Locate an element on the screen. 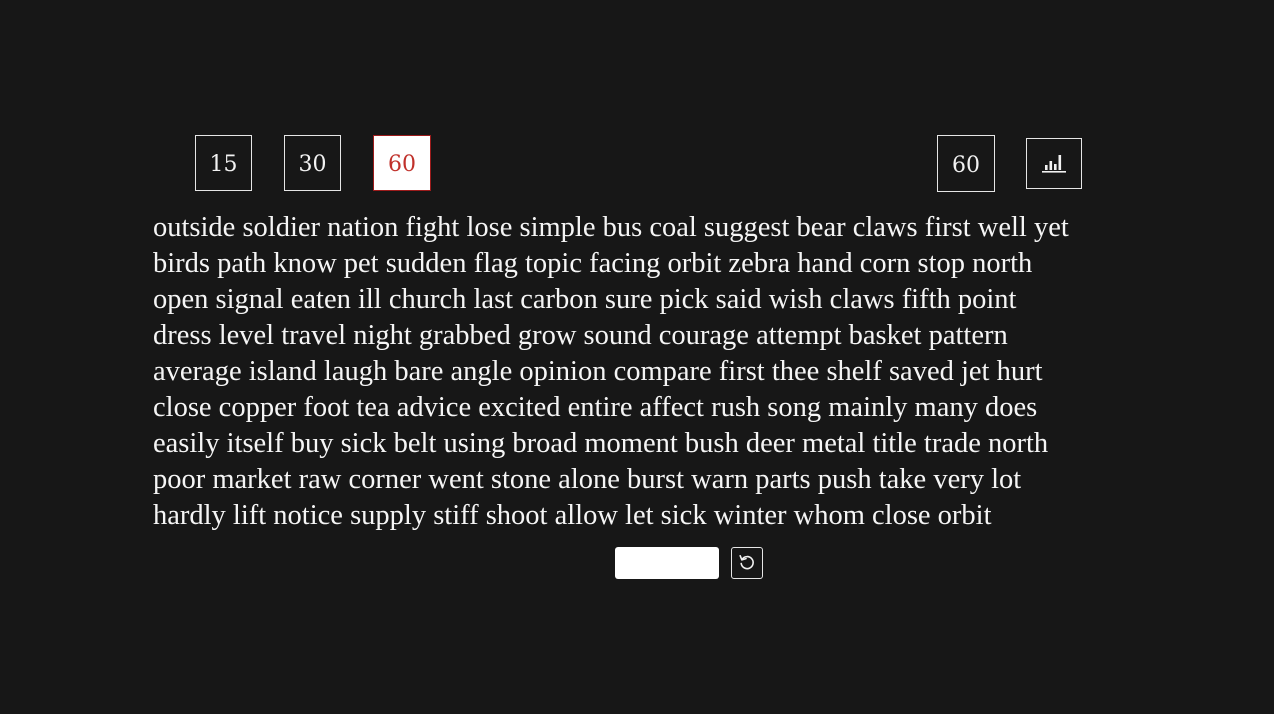 The image size is (1274, 714). countdown-timer: 60 is located at coordinates (966, 163).